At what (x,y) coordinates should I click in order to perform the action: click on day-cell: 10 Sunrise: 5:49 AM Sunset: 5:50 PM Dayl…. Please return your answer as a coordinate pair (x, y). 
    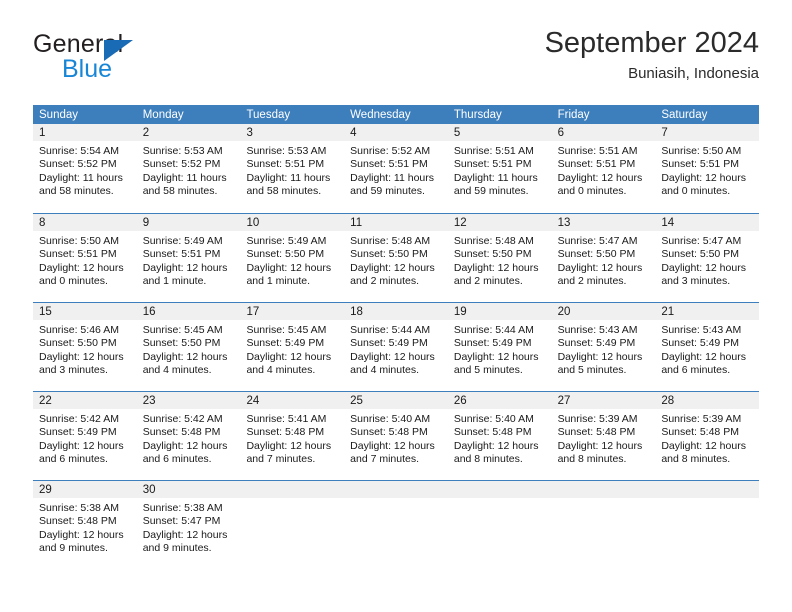
    Looking at the image, I should click on (292, 258).